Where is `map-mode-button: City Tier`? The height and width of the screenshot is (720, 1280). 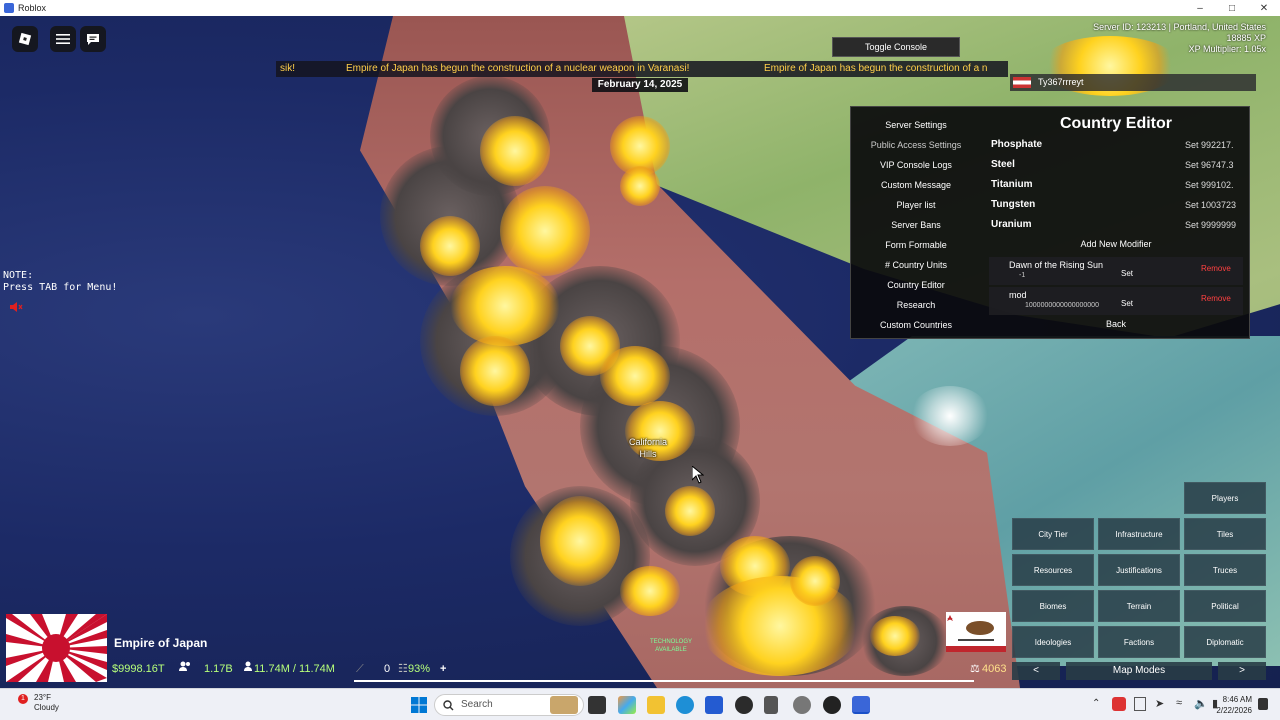
map-mode-button: City Tier is located at coordinates (1053, 534).